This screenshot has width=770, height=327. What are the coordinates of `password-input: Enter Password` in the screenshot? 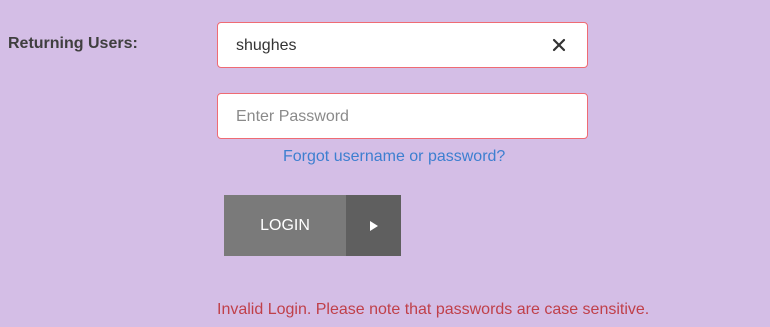 It's located at (402, 116).